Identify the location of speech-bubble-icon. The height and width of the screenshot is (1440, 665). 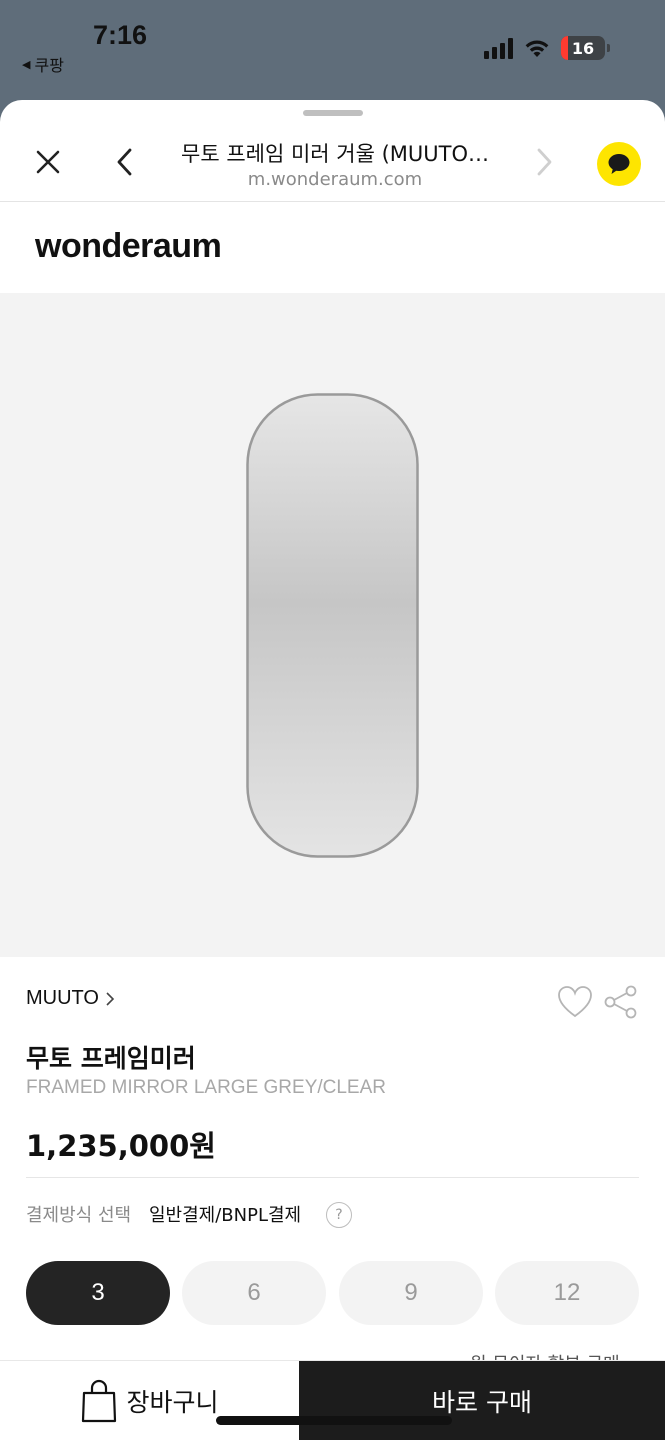
(619, 164).